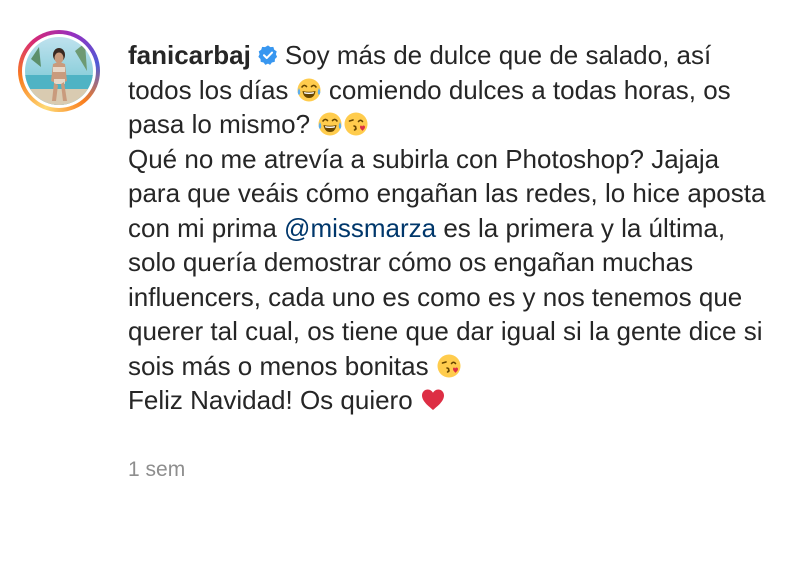 This screenshot has height=566, width=790. I want to click on username-link: fanicarbaj, so click(189, 55).